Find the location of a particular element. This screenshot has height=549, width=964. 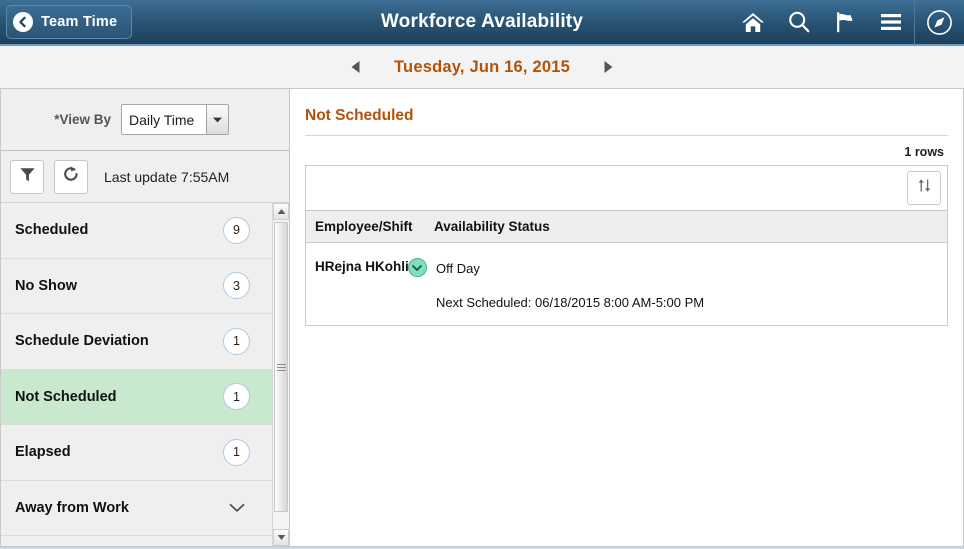

scrollbar-grip-icon is located at coordinates (281, 367).